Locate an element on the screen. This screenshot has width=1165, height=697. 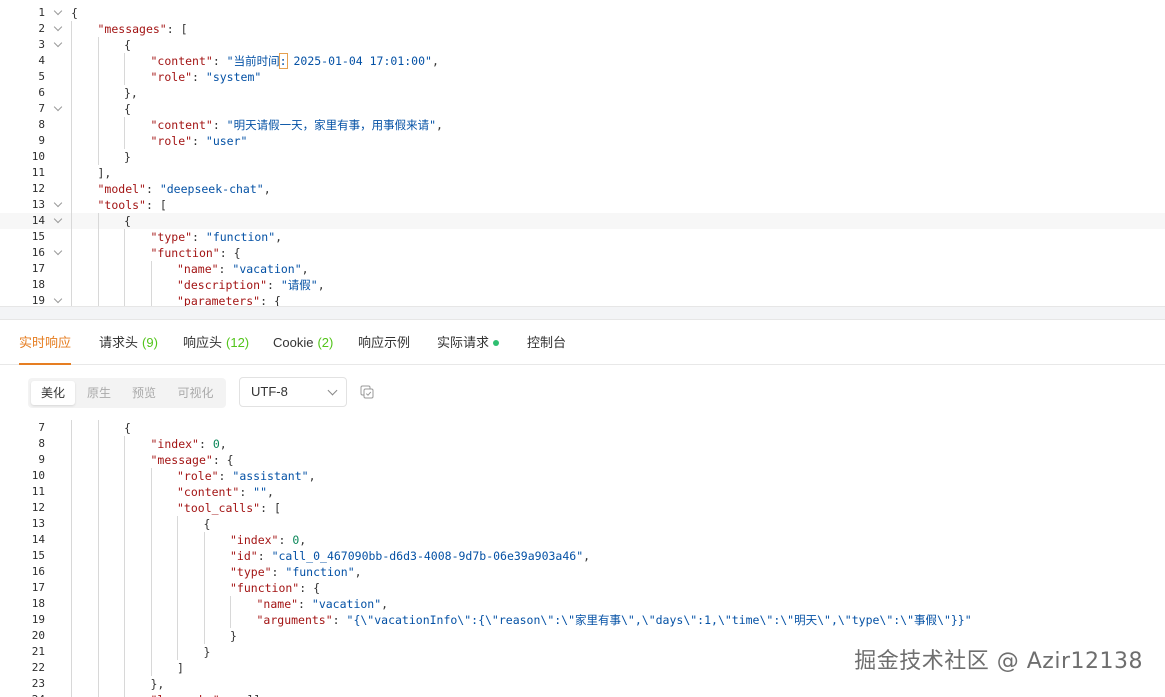
line-number: 19 is located at coordinates (38, 619).